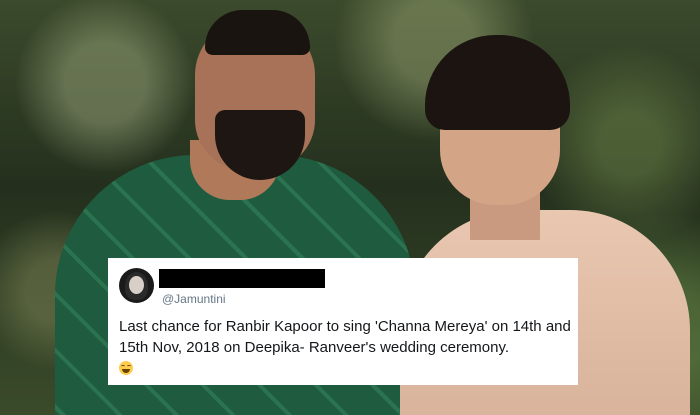 The image size is (700, 415). I want to click on user-handle: @Jamuntini, so click(194, 299).